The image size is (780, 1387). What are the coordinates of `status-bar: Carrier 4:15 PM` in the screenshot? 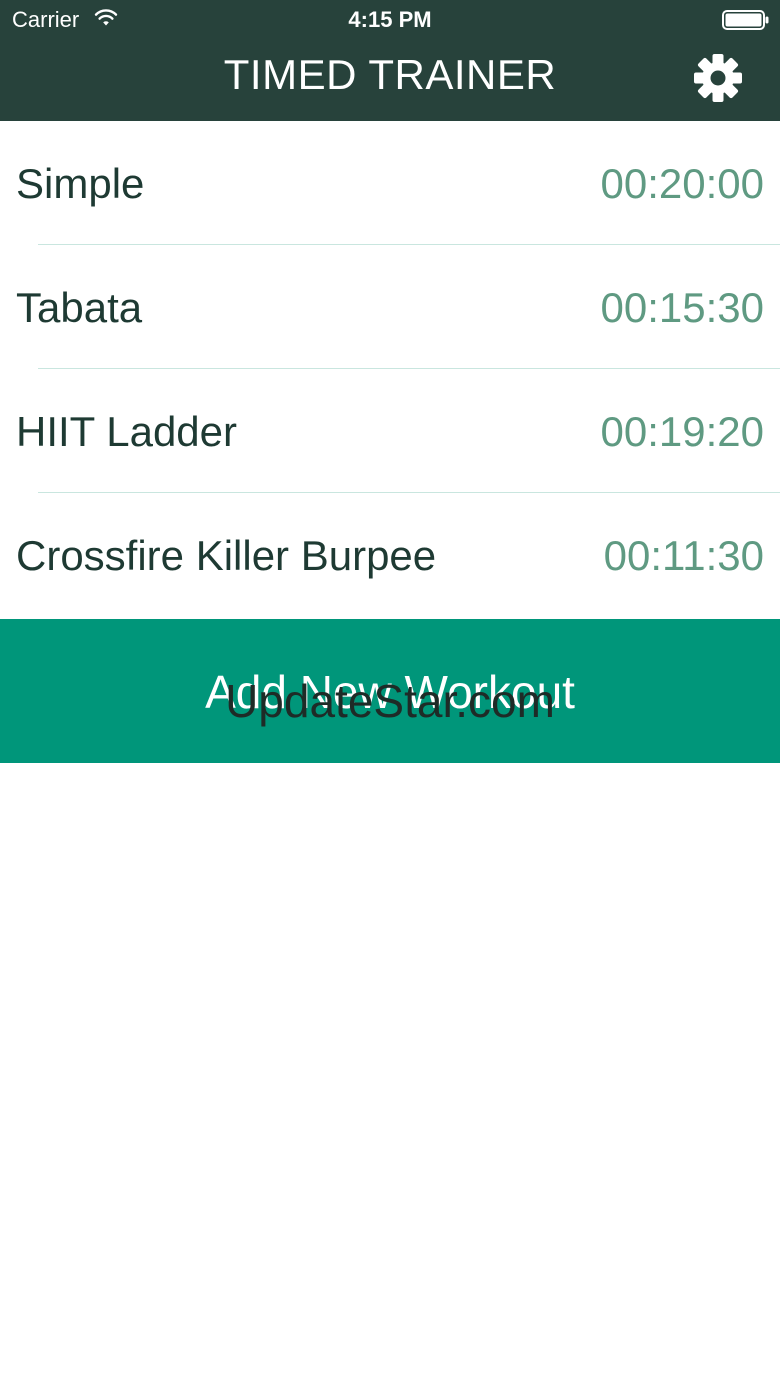 It's located at (390, 20).